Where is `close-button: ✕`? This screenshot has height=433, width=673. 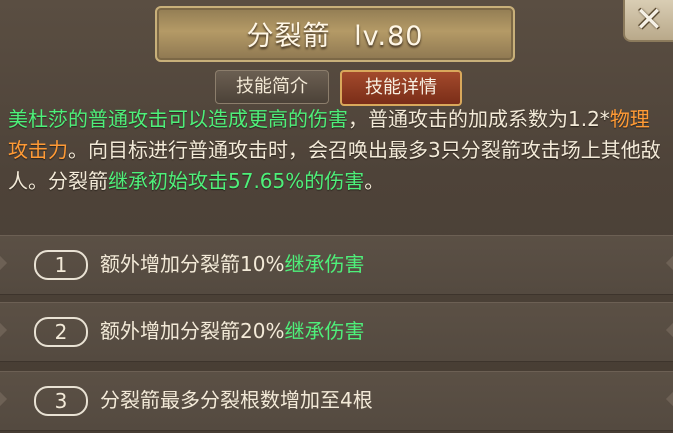 close-button: ✕ is located at coordinates (648, 21).